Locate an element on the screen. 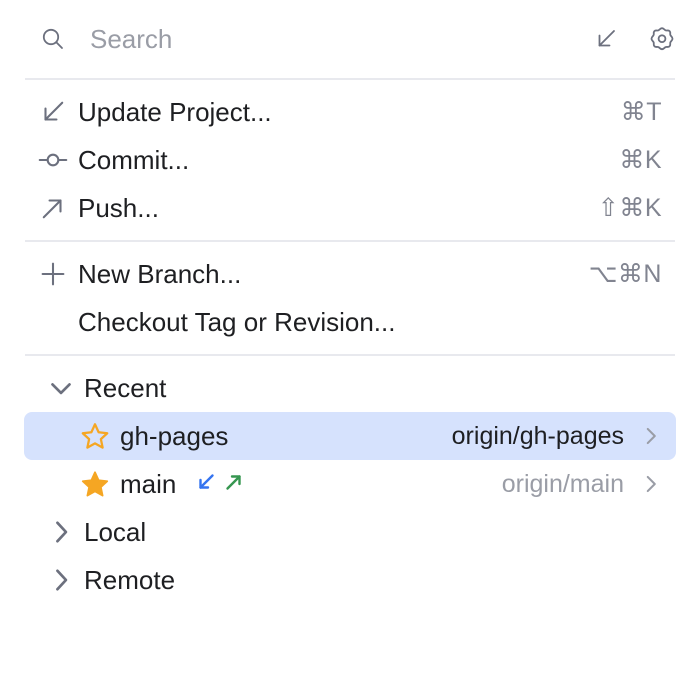 This screenshot has height=700, width=700. chevron-down-icon is located at coordinates (61, 388).